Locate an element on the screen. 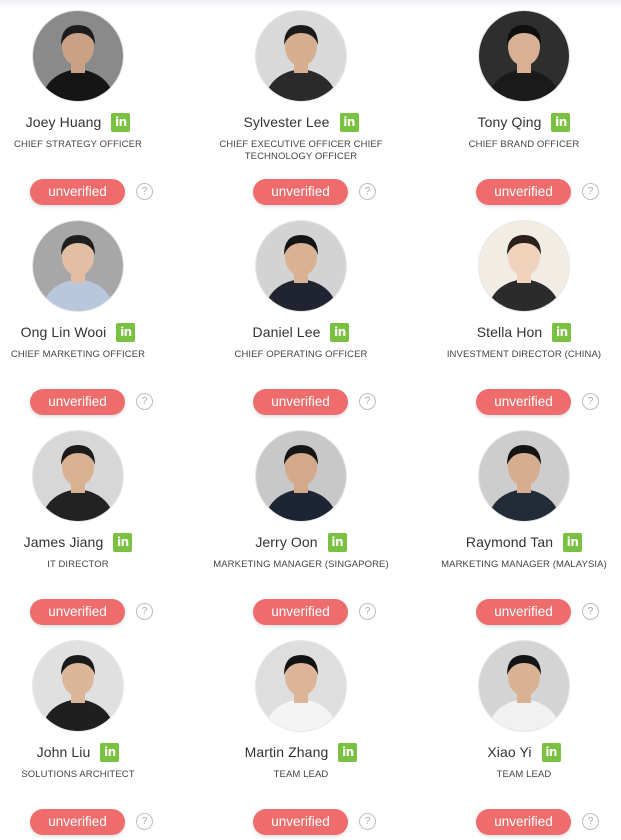  team-member-card: Xiao Yi in TEAM LEAD unverified? is located at coordinates (517, 735).